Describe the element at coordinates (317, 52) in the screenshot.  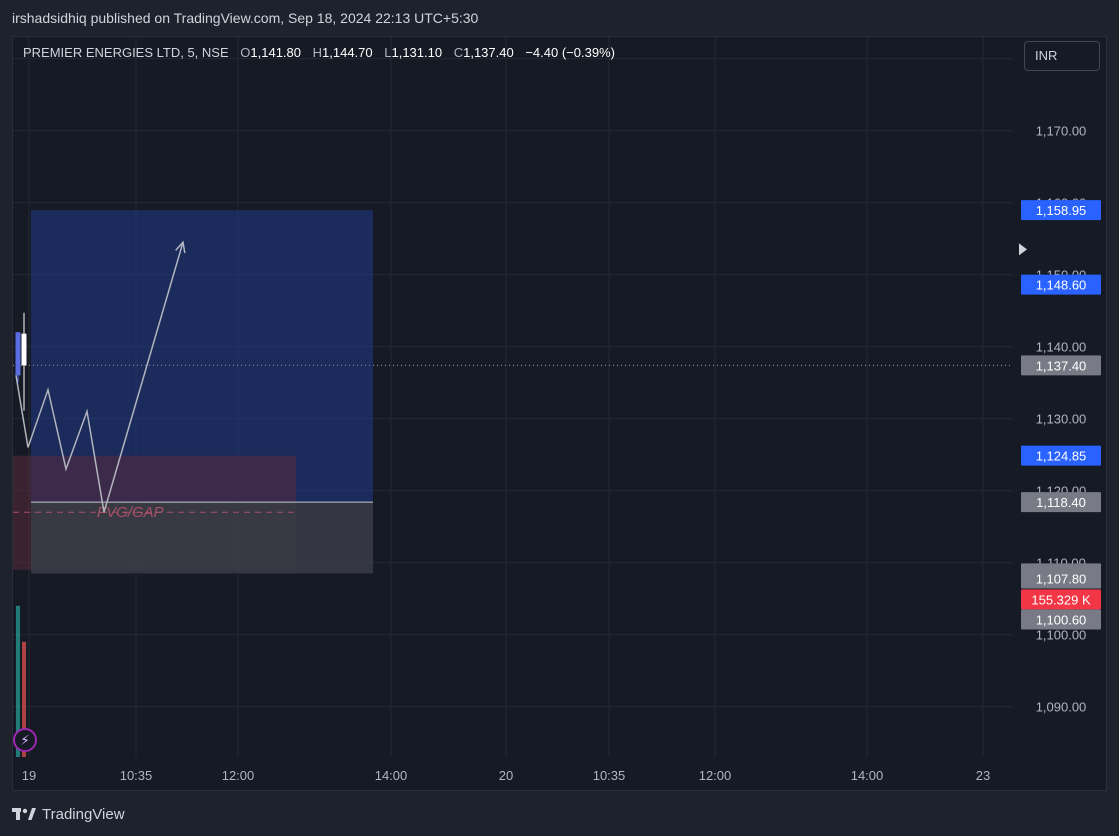
I see `legend-high-label: H` at that location.